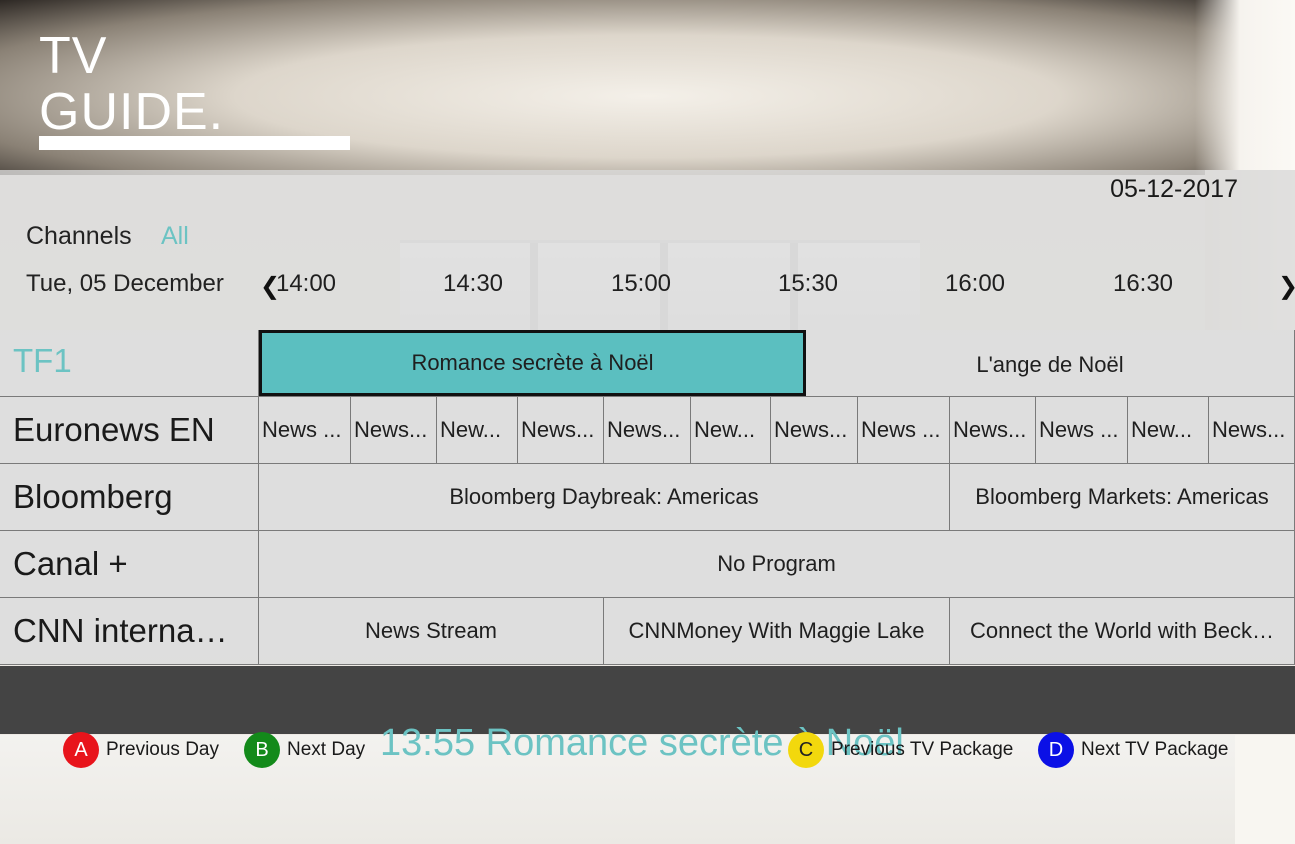 The image size is (1295, 844). Describe the element at coordinates (129, 497) in the screenshot. I see `channel-name: Bloomberg` at that location.